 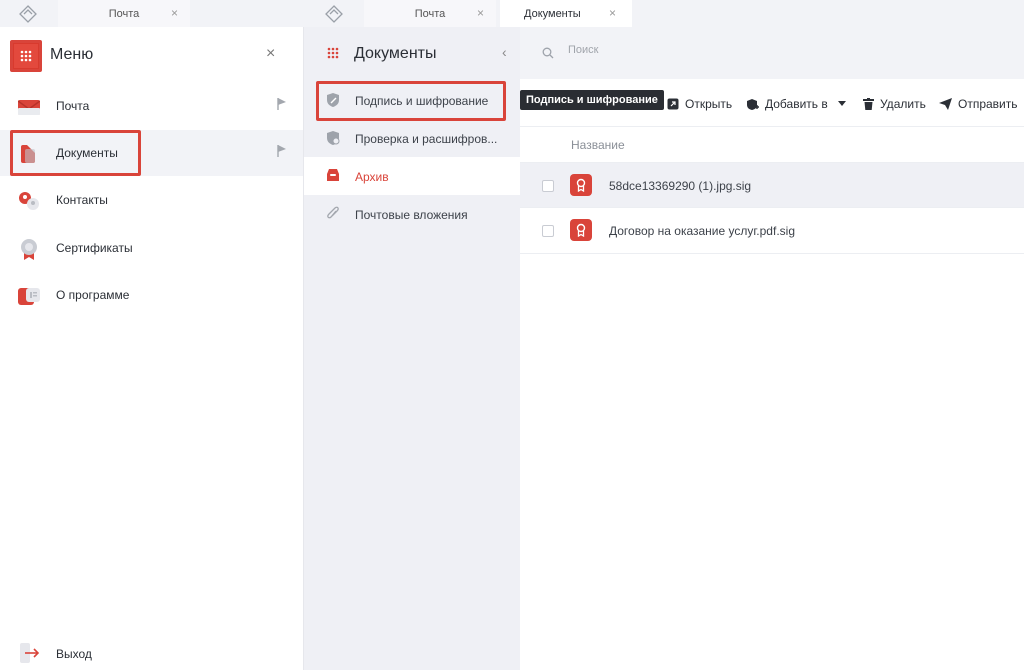 What do you see at coordinates (868, 104) in the screenshot?
I see `trash-icon` at bounding box center [868, 104].